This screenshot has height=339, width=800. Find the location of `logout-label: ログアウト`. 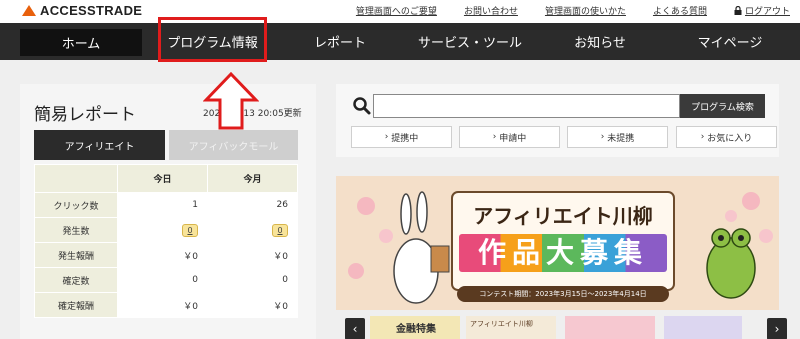

logout-label: ログアウト is located at coordinates (767, 12).